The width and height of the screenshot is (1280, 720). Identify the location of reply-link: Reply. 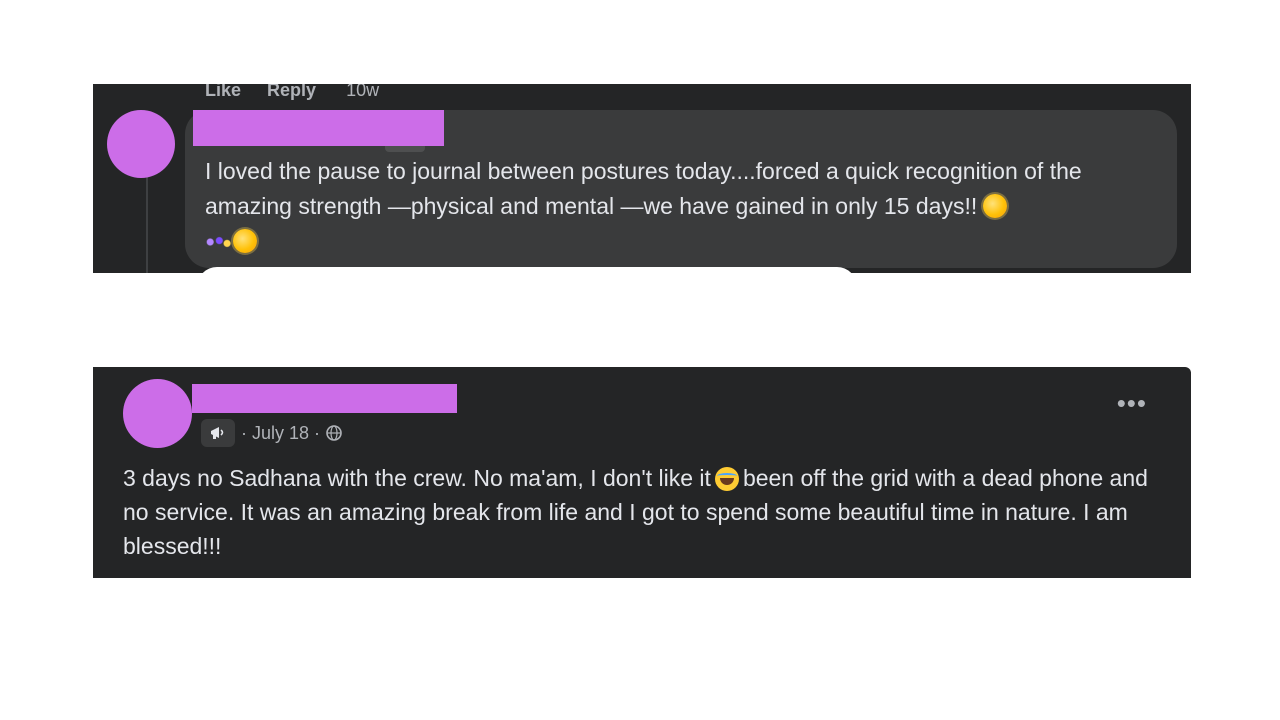
(291, 92).